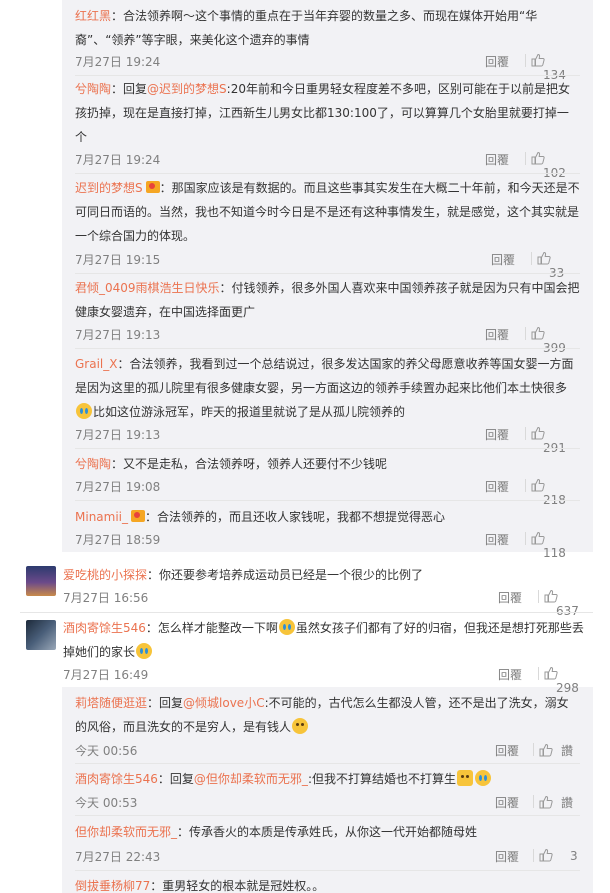 The height and width of the screenshot is (893, 610). I want to click on comment-text: 酒肉寄馀生546：回复@但你却柔软而无邪_:但我不打算结婚也不打算生, so click(327, 779).